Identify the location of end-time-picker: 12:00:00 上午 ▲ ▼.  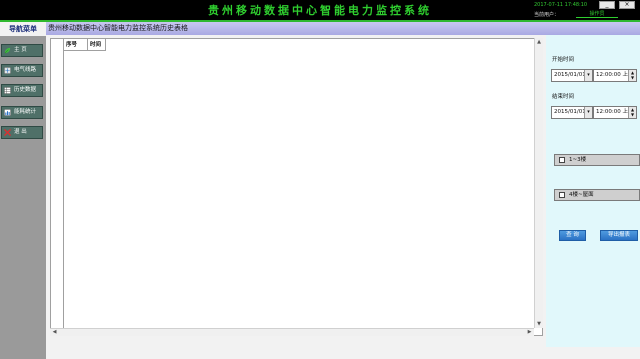
(615, 112).